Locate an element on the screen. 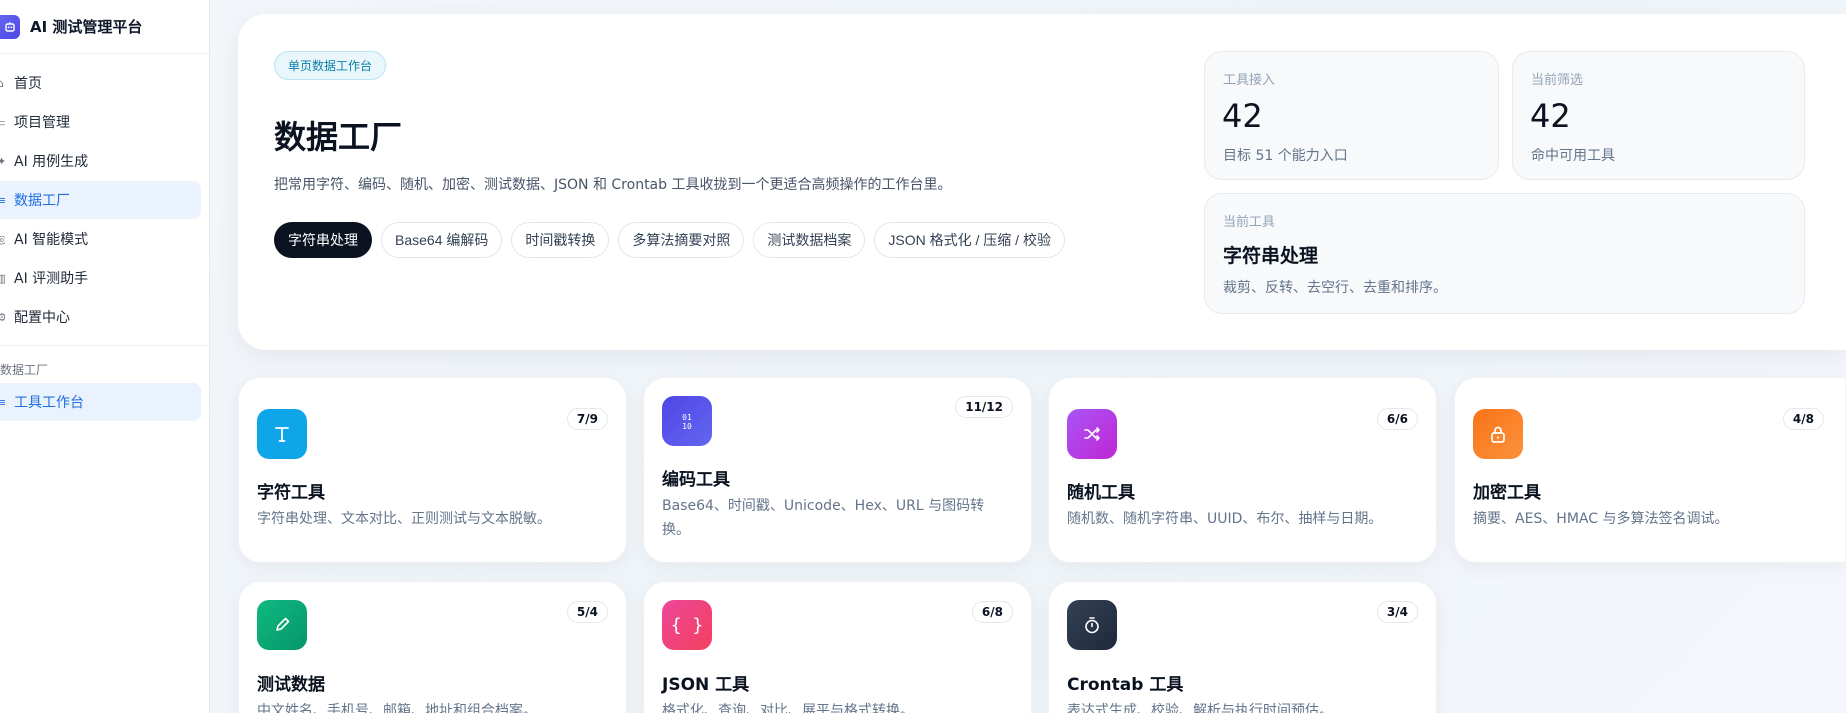  text-icon is located at coordinates (282, 434).